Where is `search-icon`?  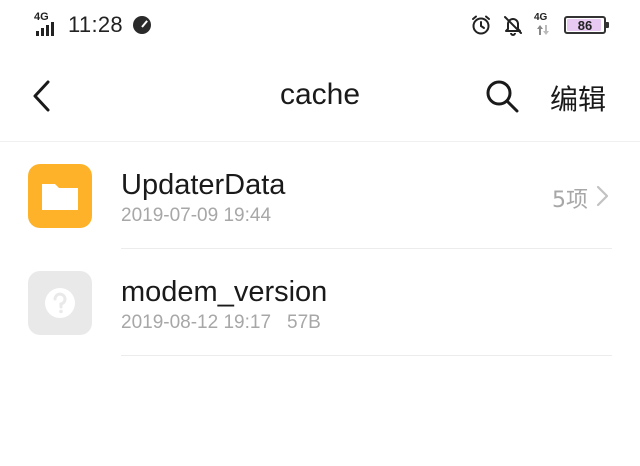
search-icon is located at coordinates (502, 96).